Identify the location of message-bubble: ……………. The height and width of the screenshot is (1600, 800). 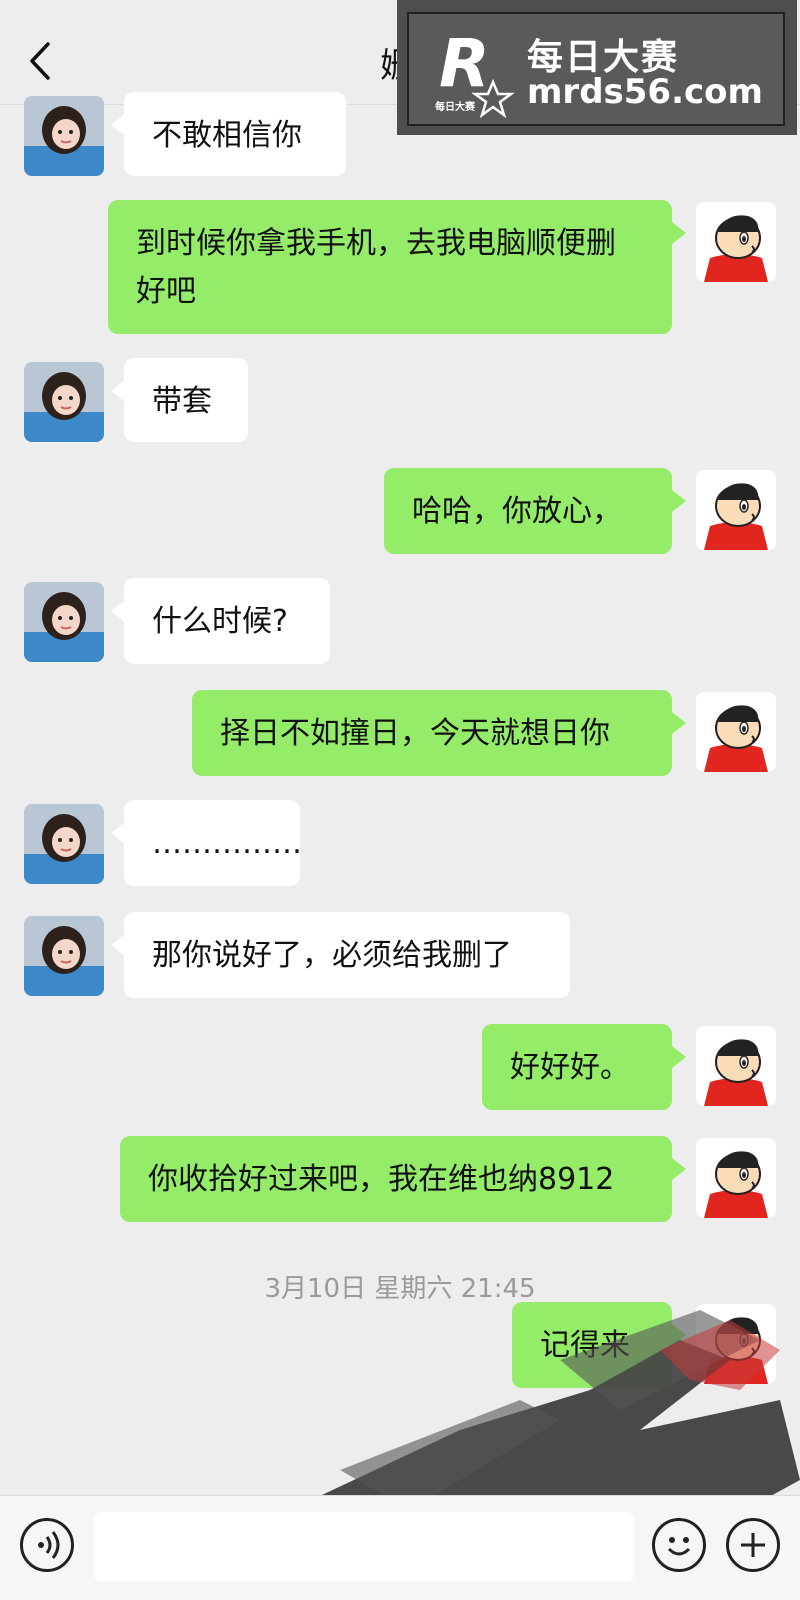
(213, 843).